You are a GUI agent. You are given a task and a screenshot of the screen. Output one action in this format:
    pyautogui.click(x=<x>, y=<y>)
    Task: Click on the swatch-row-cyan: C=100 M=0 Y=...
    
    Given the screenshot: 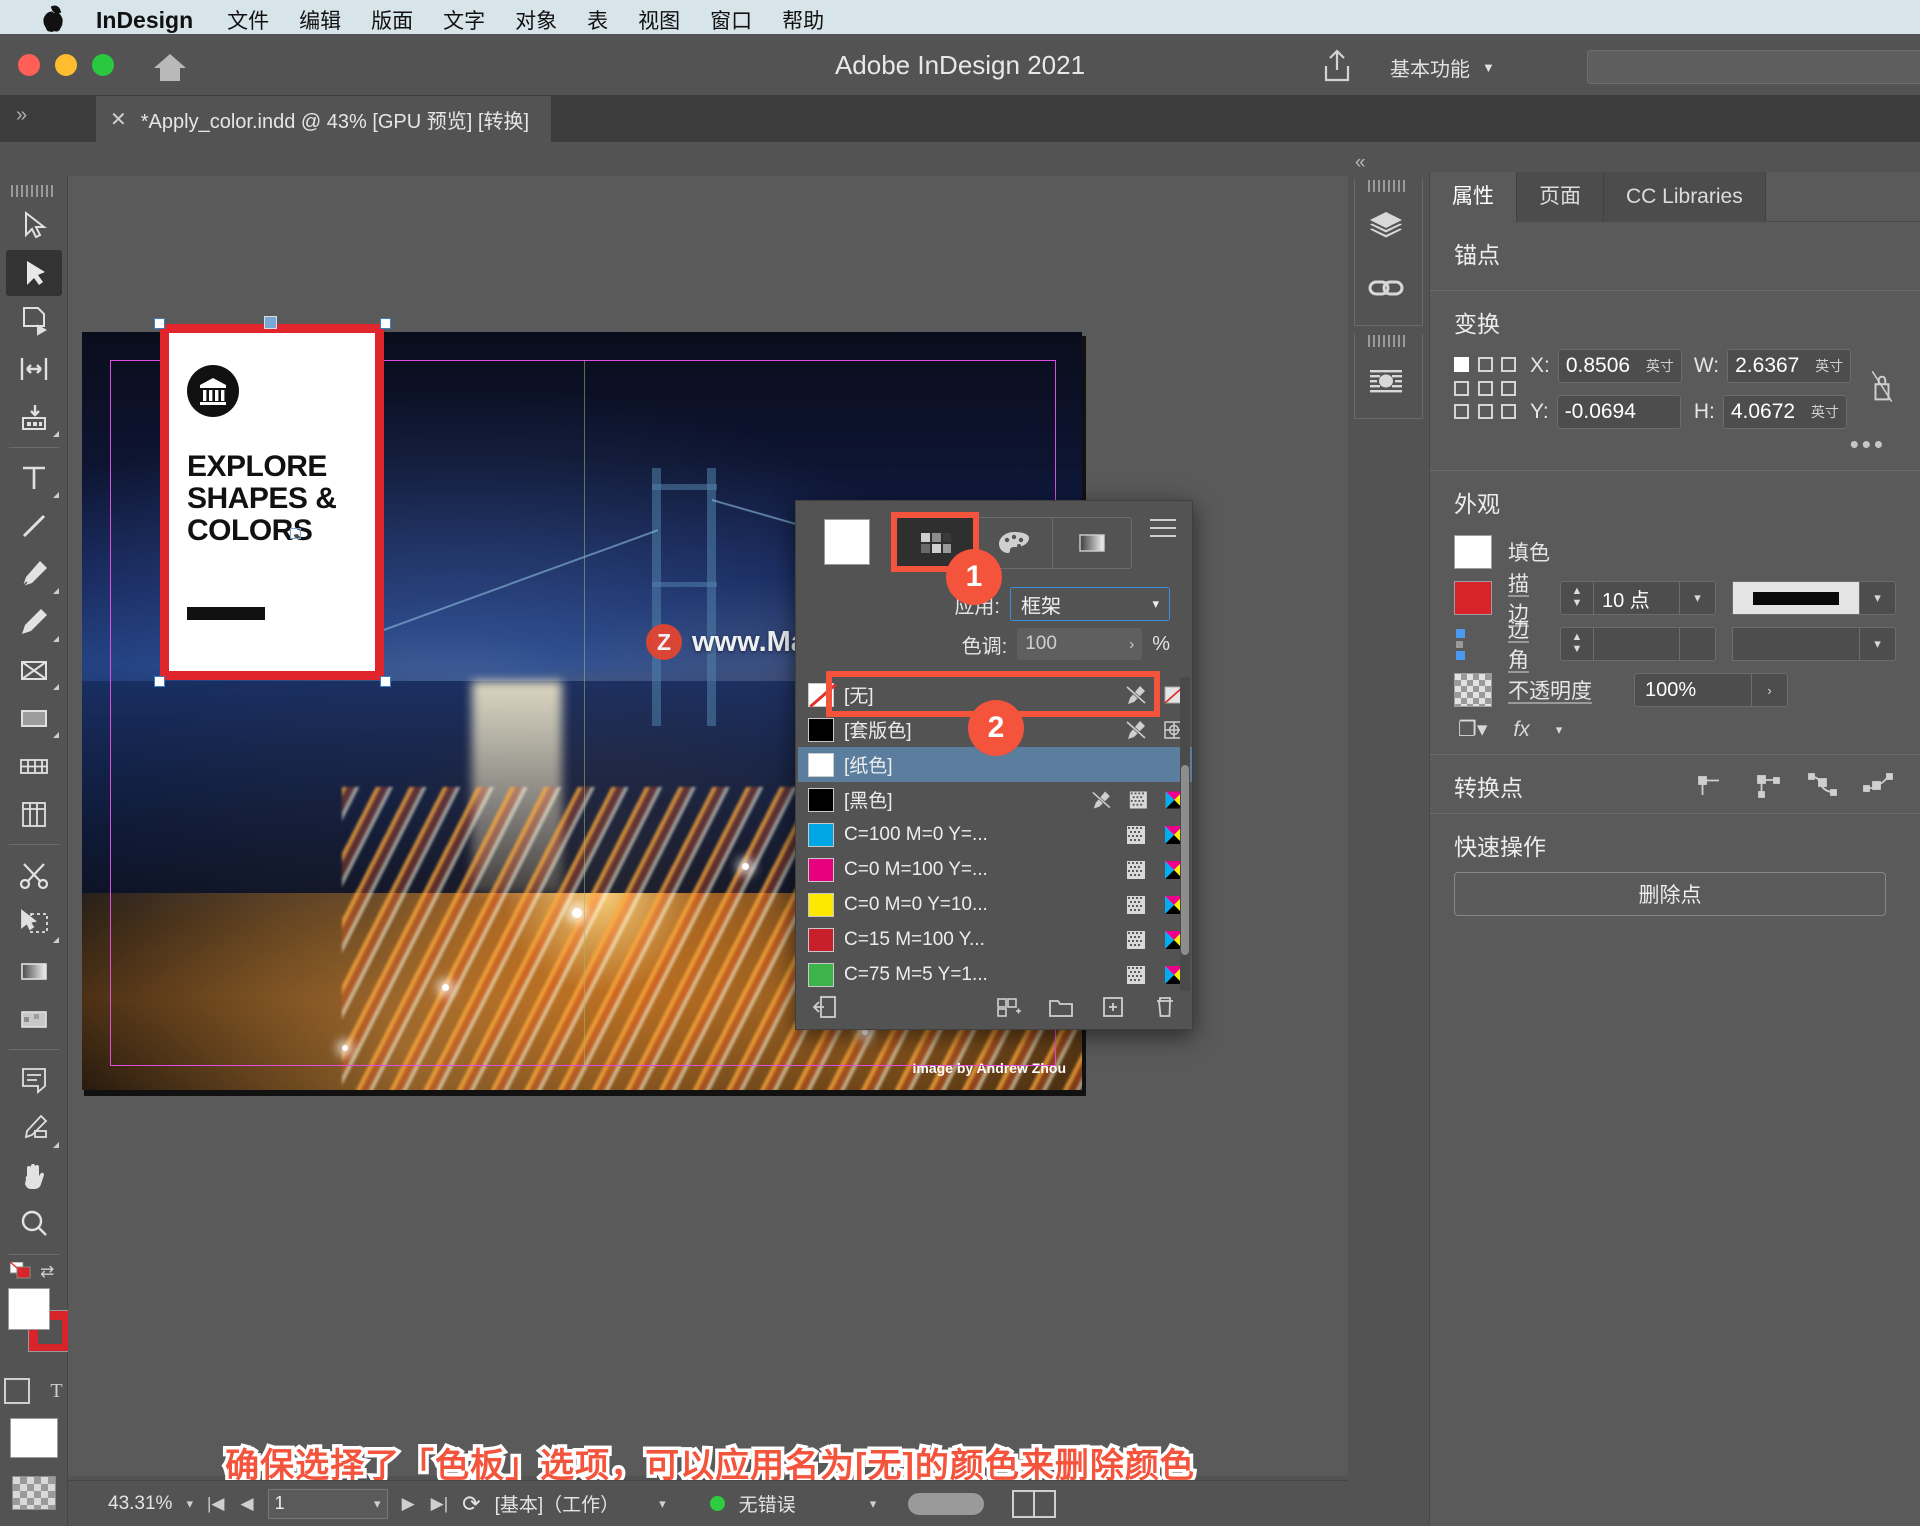 What is the action you would take?
    pyautogui.click(x=995, y=834)
    